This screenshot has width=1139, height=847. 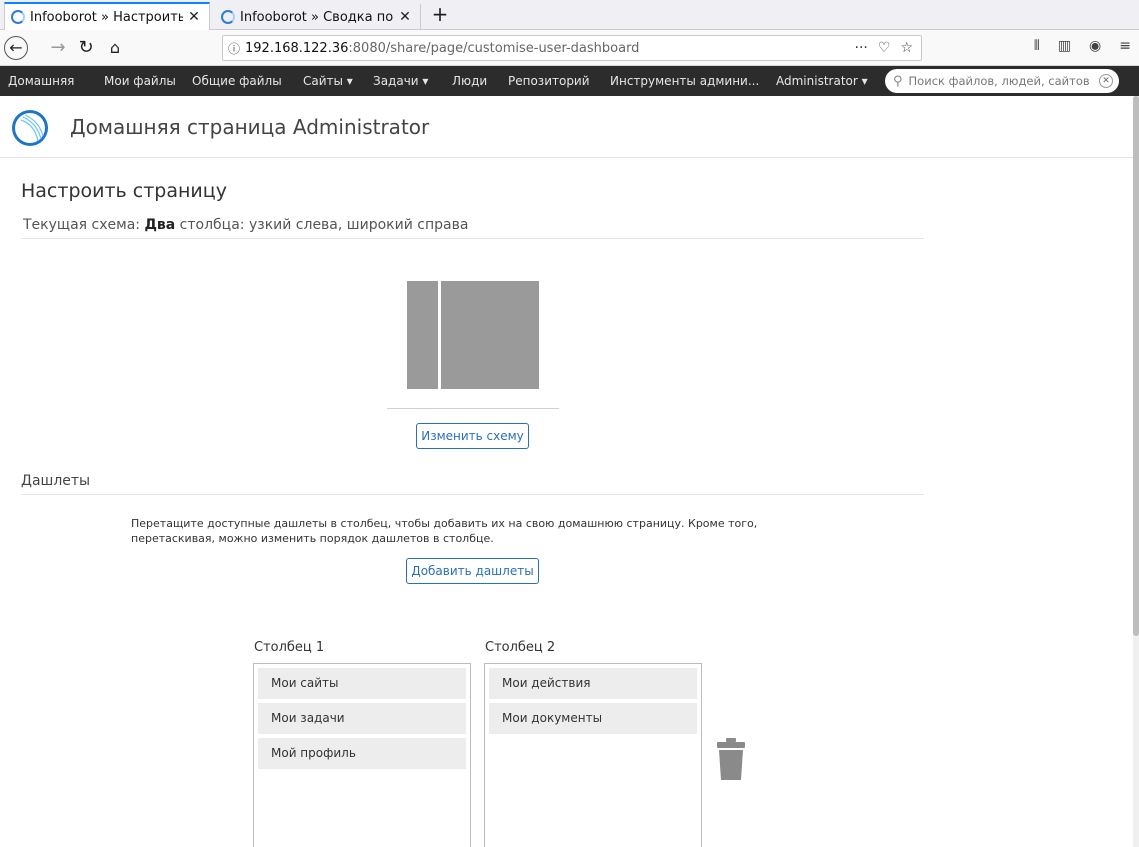 I want to click on scrollbar-thumb, so click(x=1136, y=366).